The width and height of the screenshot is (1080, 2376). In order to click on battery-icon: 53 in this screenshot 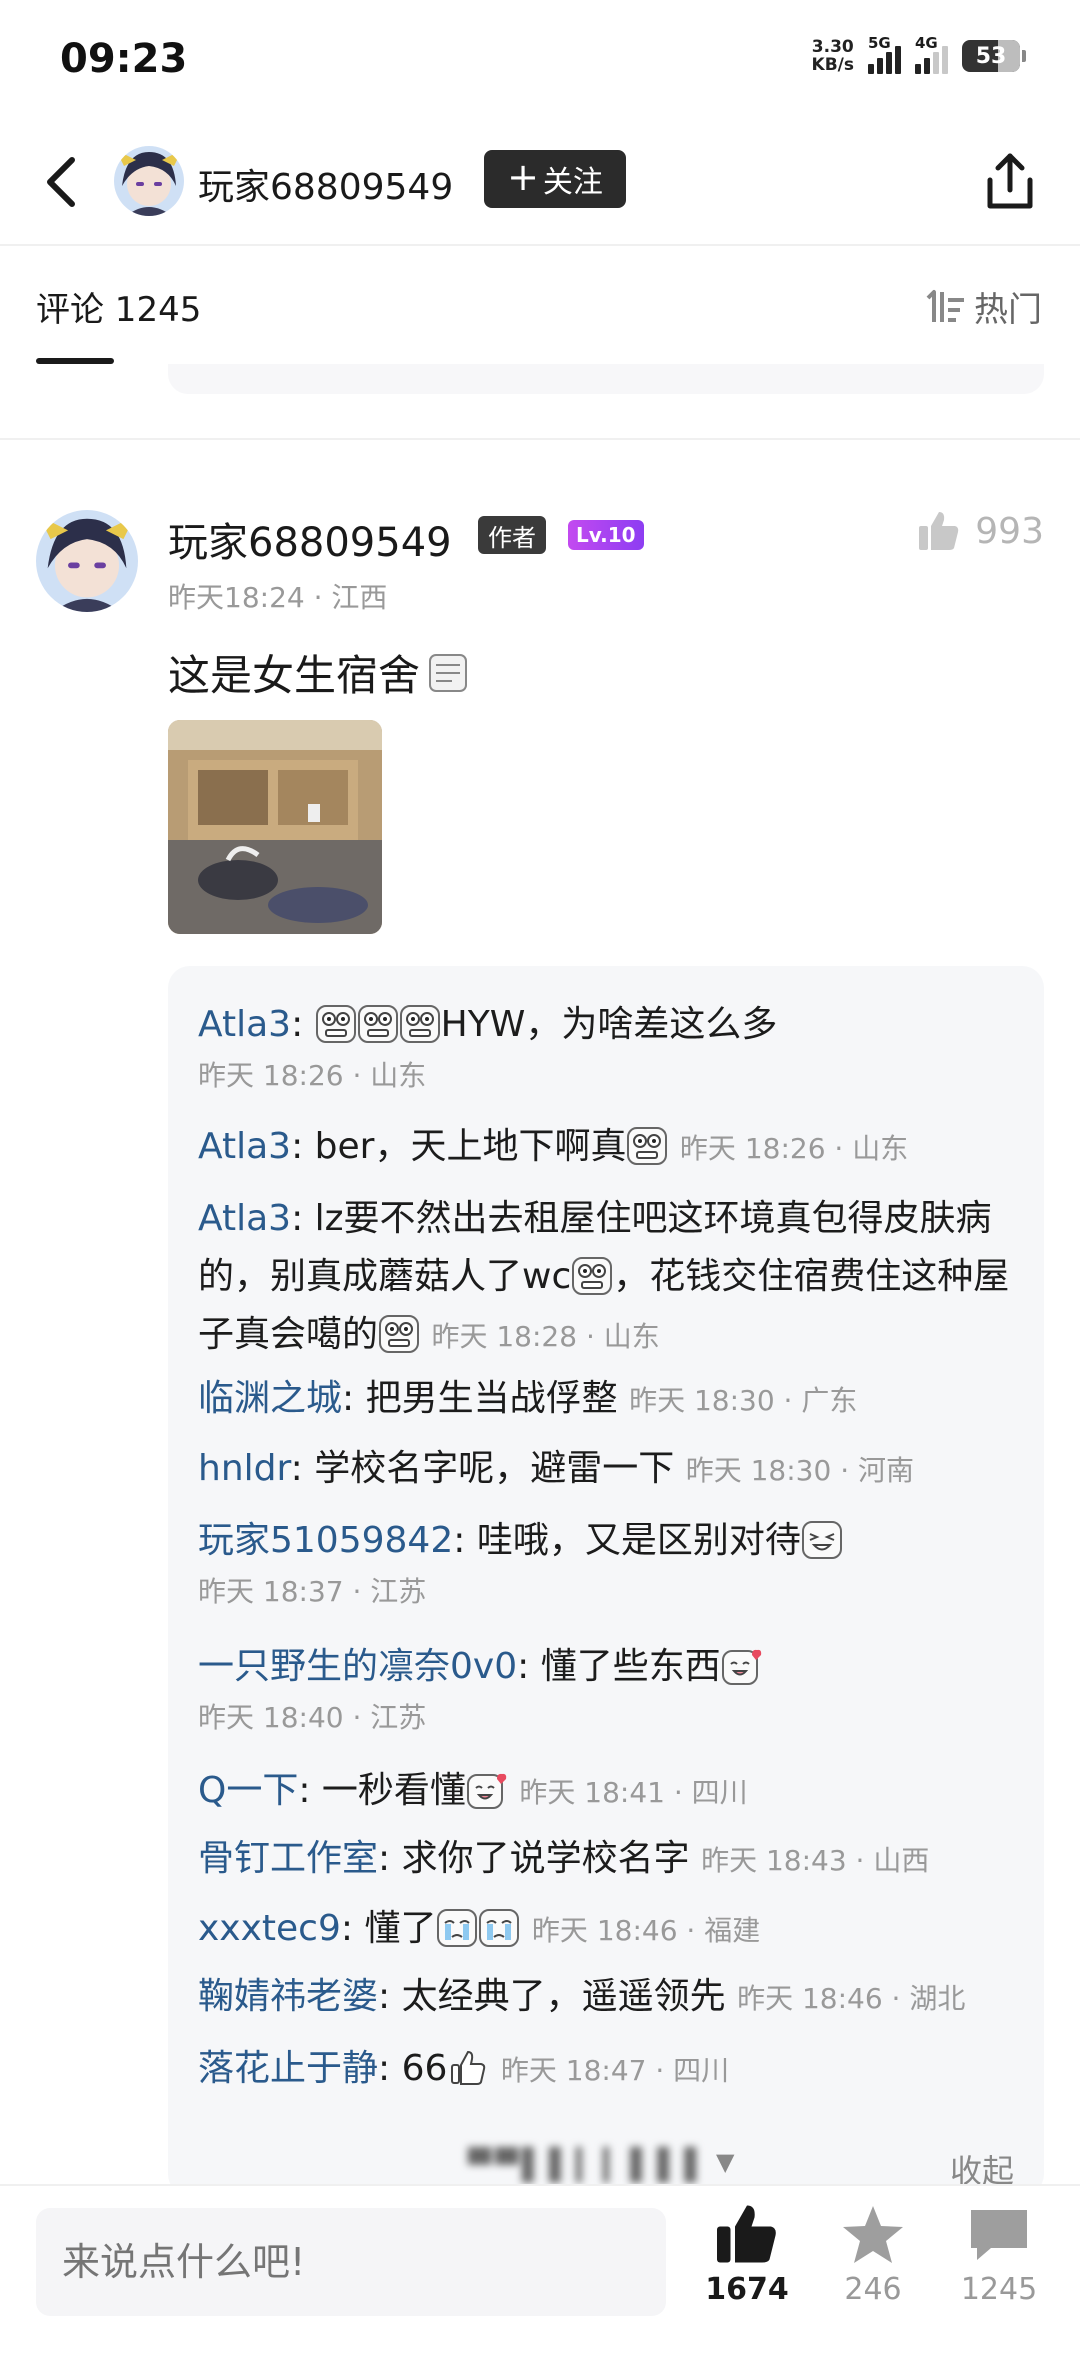, I will do `click(994, 56)`.